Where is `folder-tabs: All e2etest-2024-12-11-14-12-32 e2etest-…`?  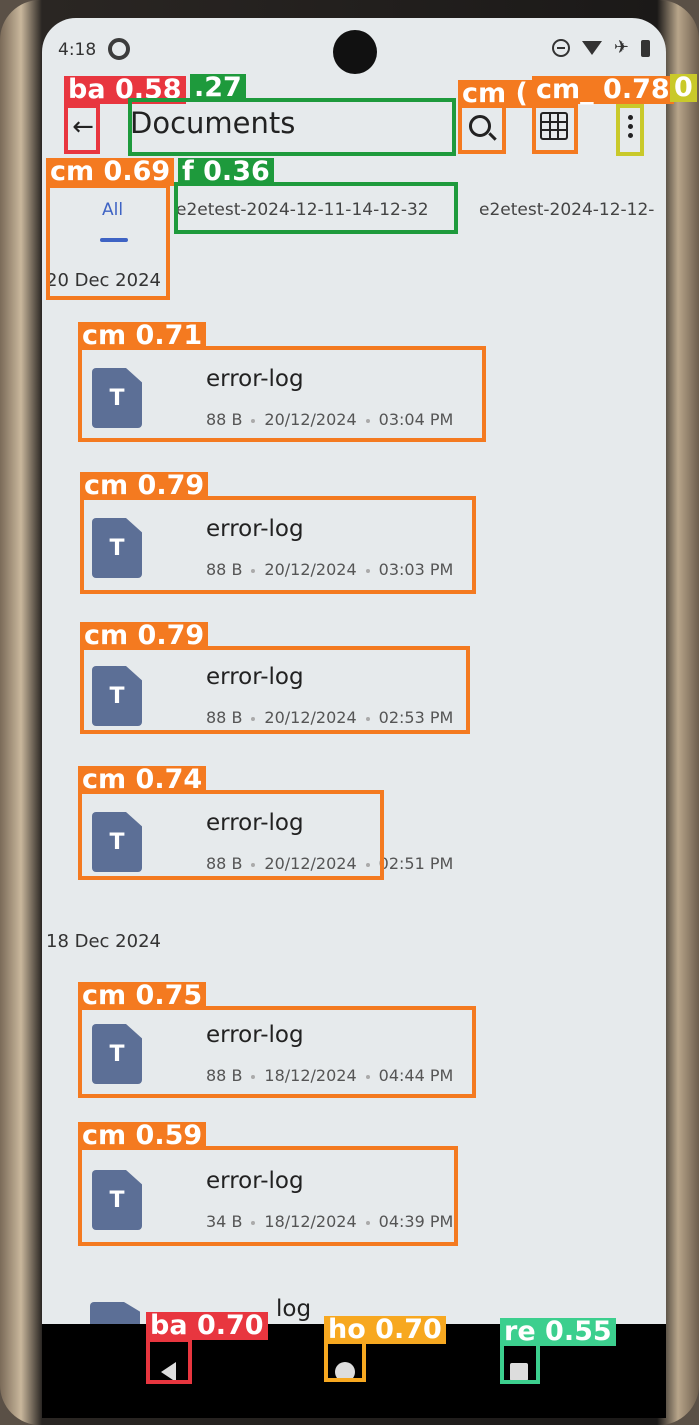 folder-tabs: All e2etest-2024-12-11-14-12-32 e2etest-… is located at coordinates (354, 221).